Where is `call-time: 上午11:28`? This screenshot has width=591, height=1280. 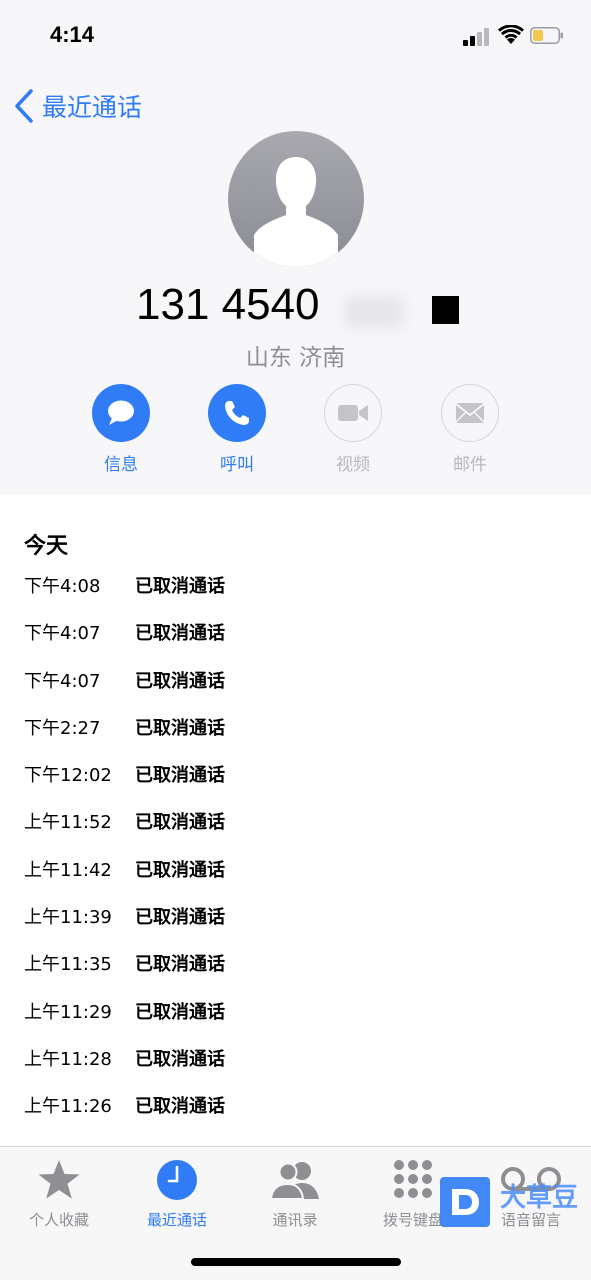 call-time: 上午11:28 is located at coordinates (68, 1059).